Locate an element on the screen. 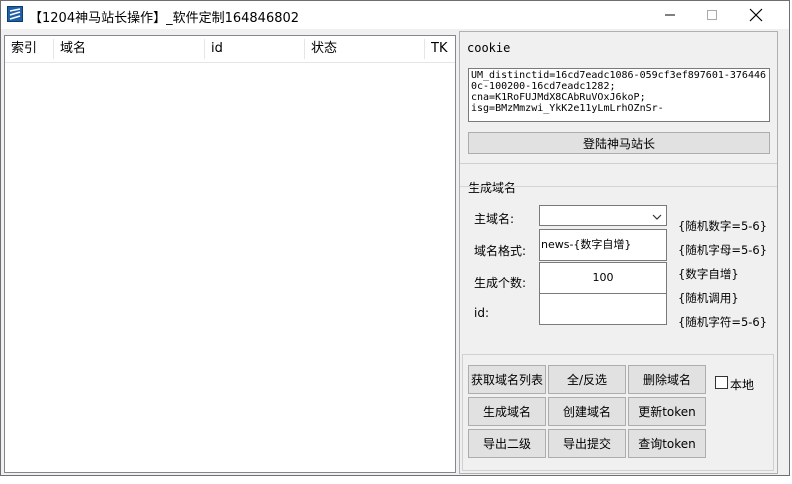 The image size is (792, 484). select-toggle-button: 全/反选 is located at coordinates (587, 379).